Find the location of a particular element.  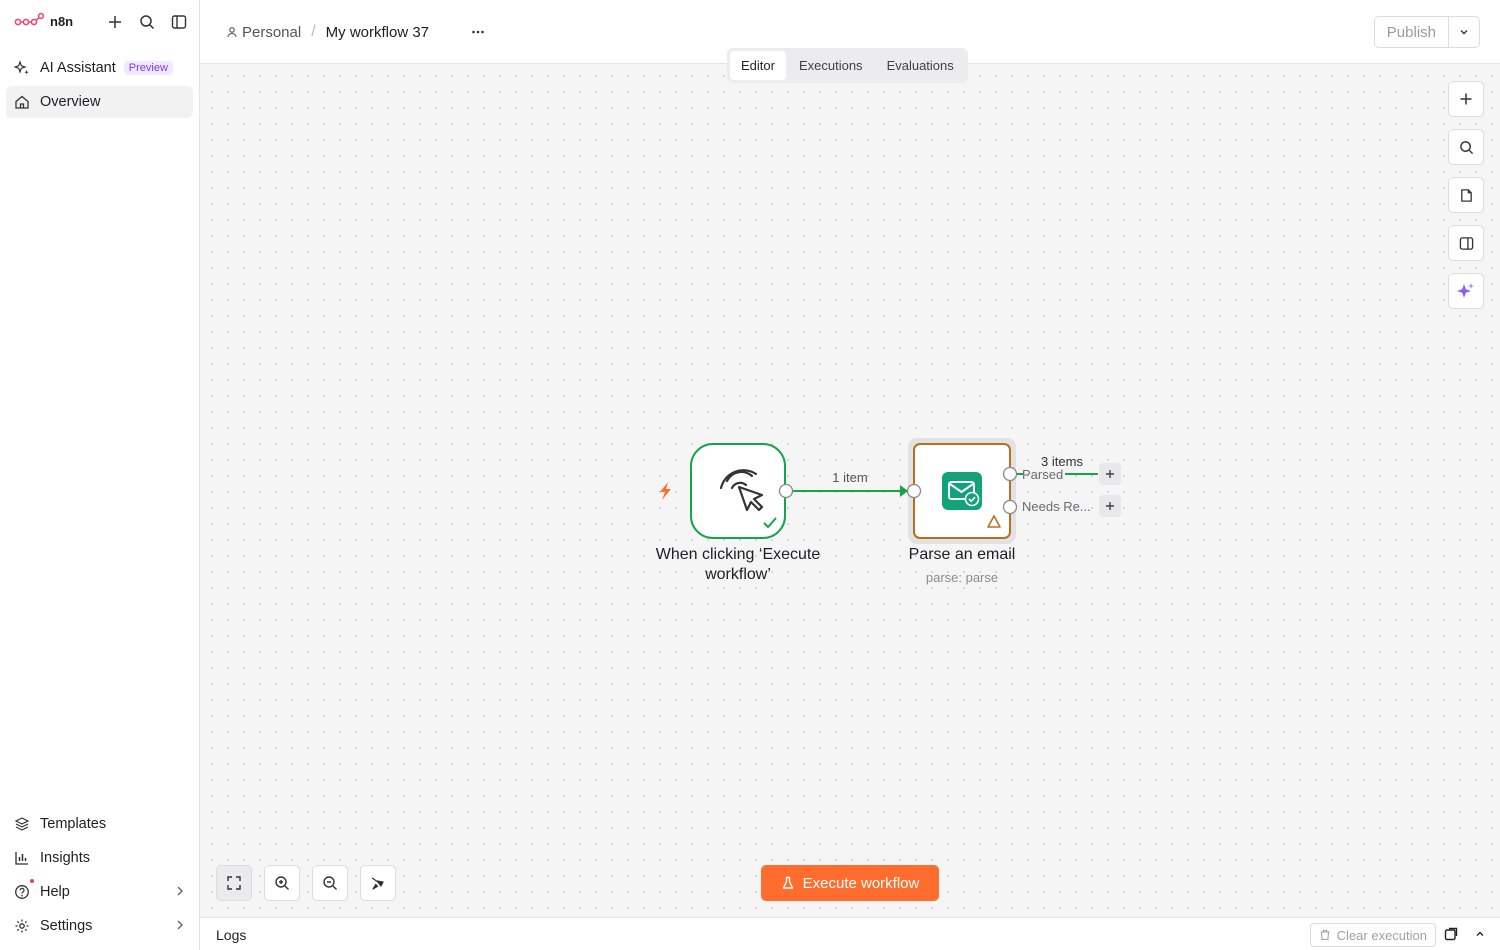

toggle-panel-button is located at coordinates (1466, 243).